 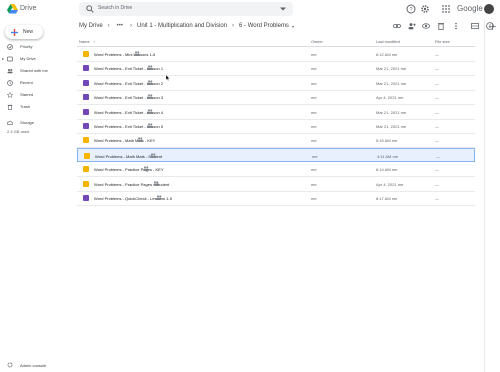 What do you see at coordinates (37, 106) in the screenshot?
I see `sidebar-item-trash: Trash` at bounding box center [37, 106].